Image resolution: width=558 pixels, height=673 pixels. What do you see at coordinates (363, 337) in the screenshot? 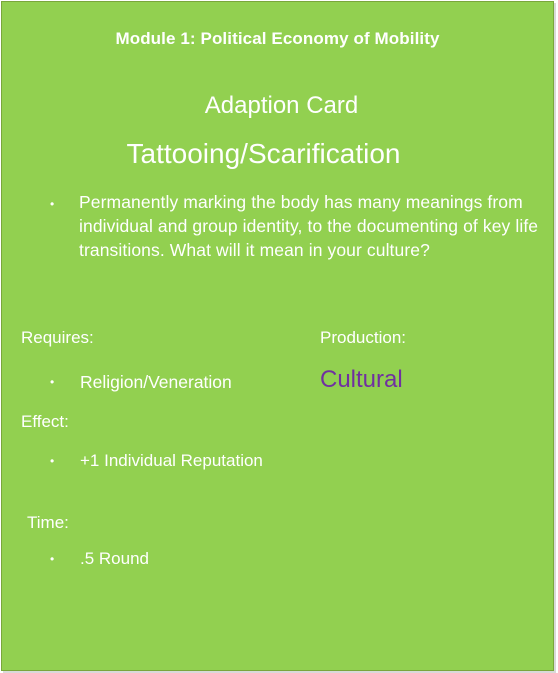
I see `production-label: Production:` at bounding box center [363, 337].